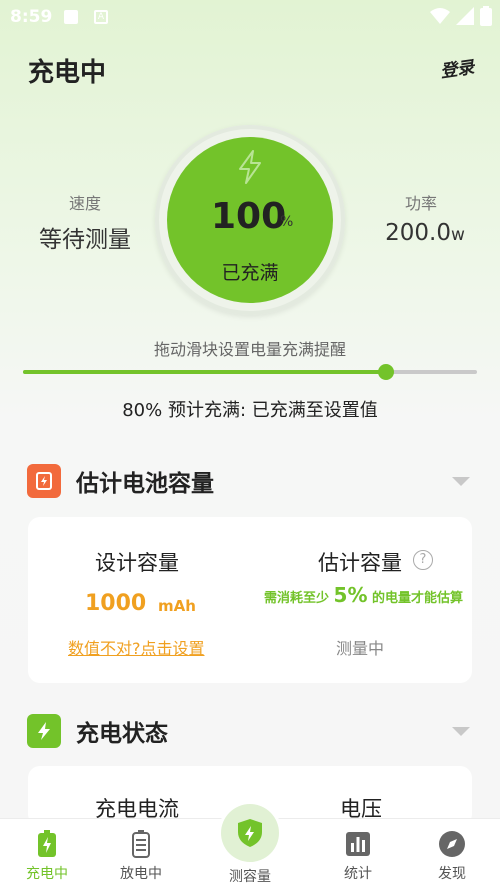 The width and height of the screenshot is (500, 888). What do you see at coordinates (360, 648) in the screenshot?
I see `estimate-status: 测量中` at bounding box center [360, 648].